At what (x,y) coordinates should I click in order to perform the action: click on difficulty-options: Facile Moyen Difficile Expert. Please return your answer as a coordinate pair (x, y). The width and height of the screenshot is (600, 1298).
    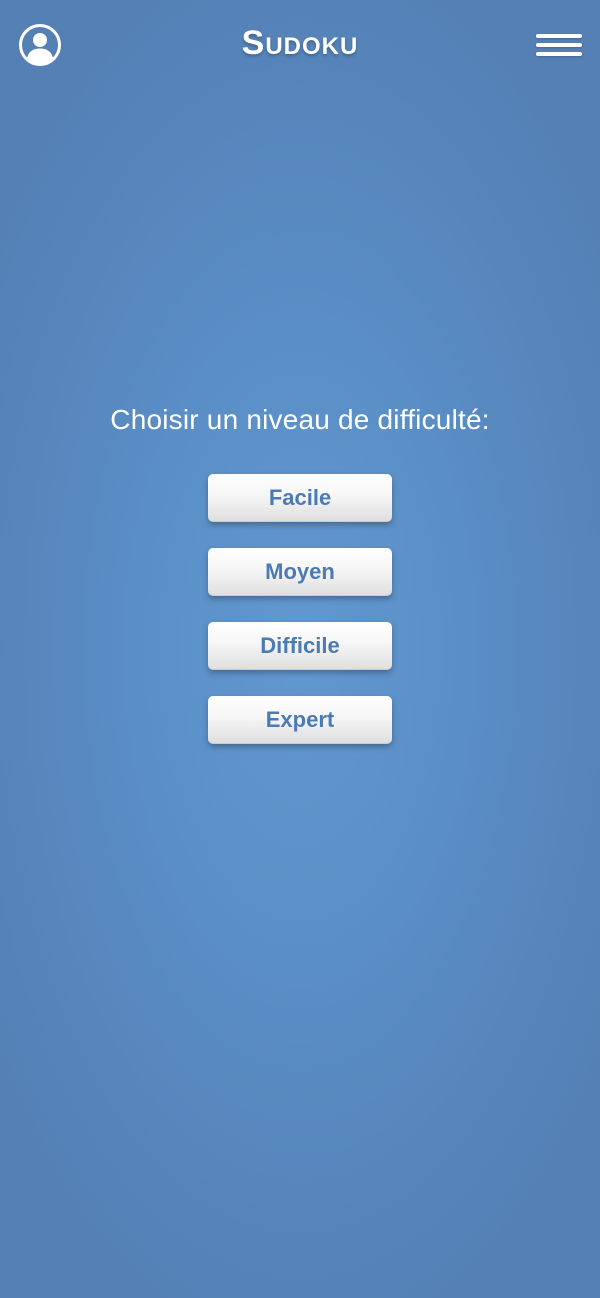
    Looking at the image, I should click on (300, 622).